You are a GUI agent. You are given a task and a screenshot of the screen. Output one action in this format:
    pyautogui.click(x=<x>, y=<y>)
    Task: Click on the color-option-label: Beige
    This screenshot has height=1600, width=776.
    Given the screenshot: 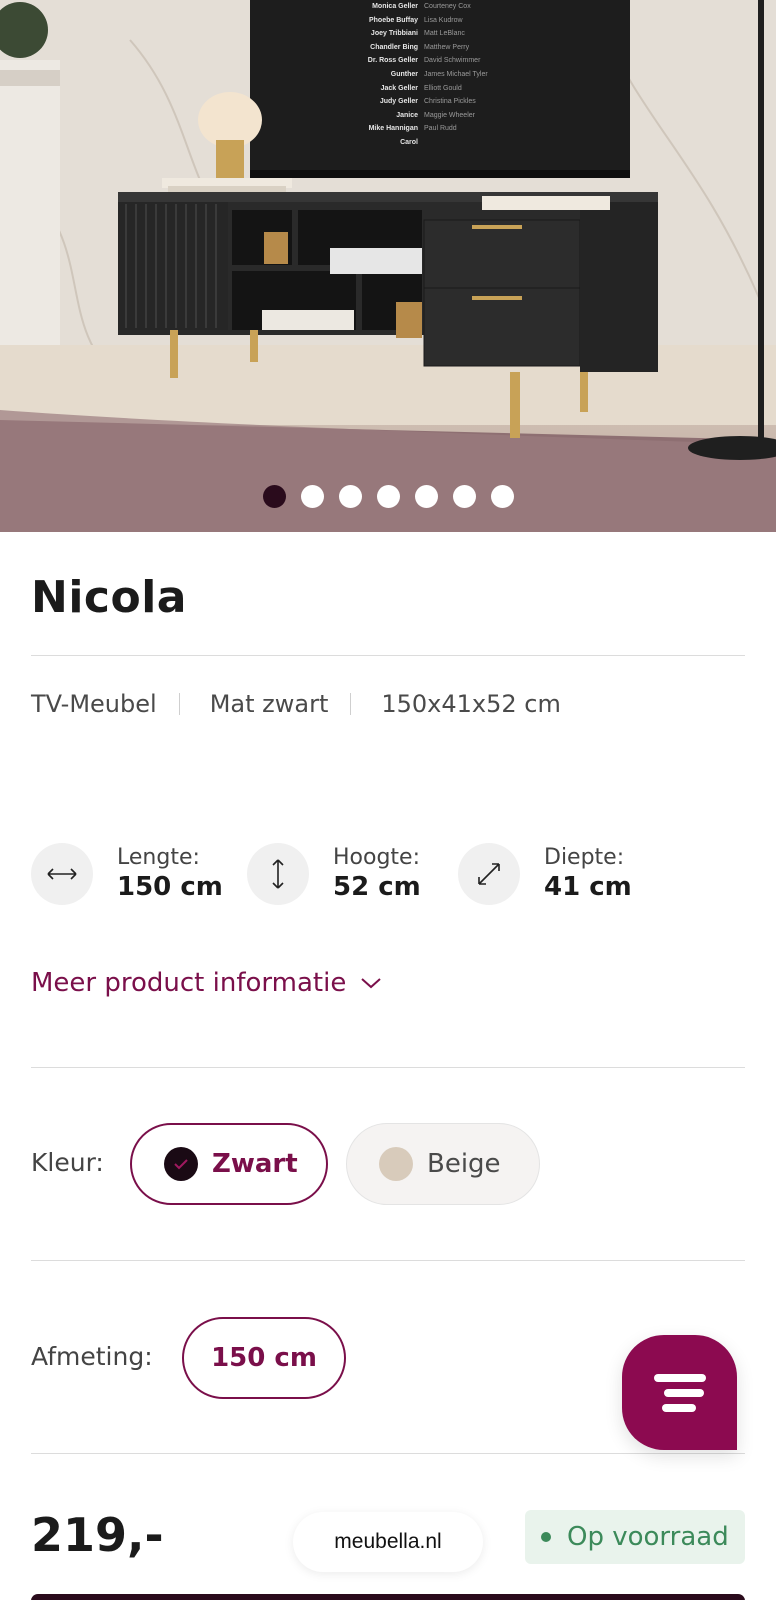 What is the action you would take?
    pyautogui.click(x=464, y=1164)
    